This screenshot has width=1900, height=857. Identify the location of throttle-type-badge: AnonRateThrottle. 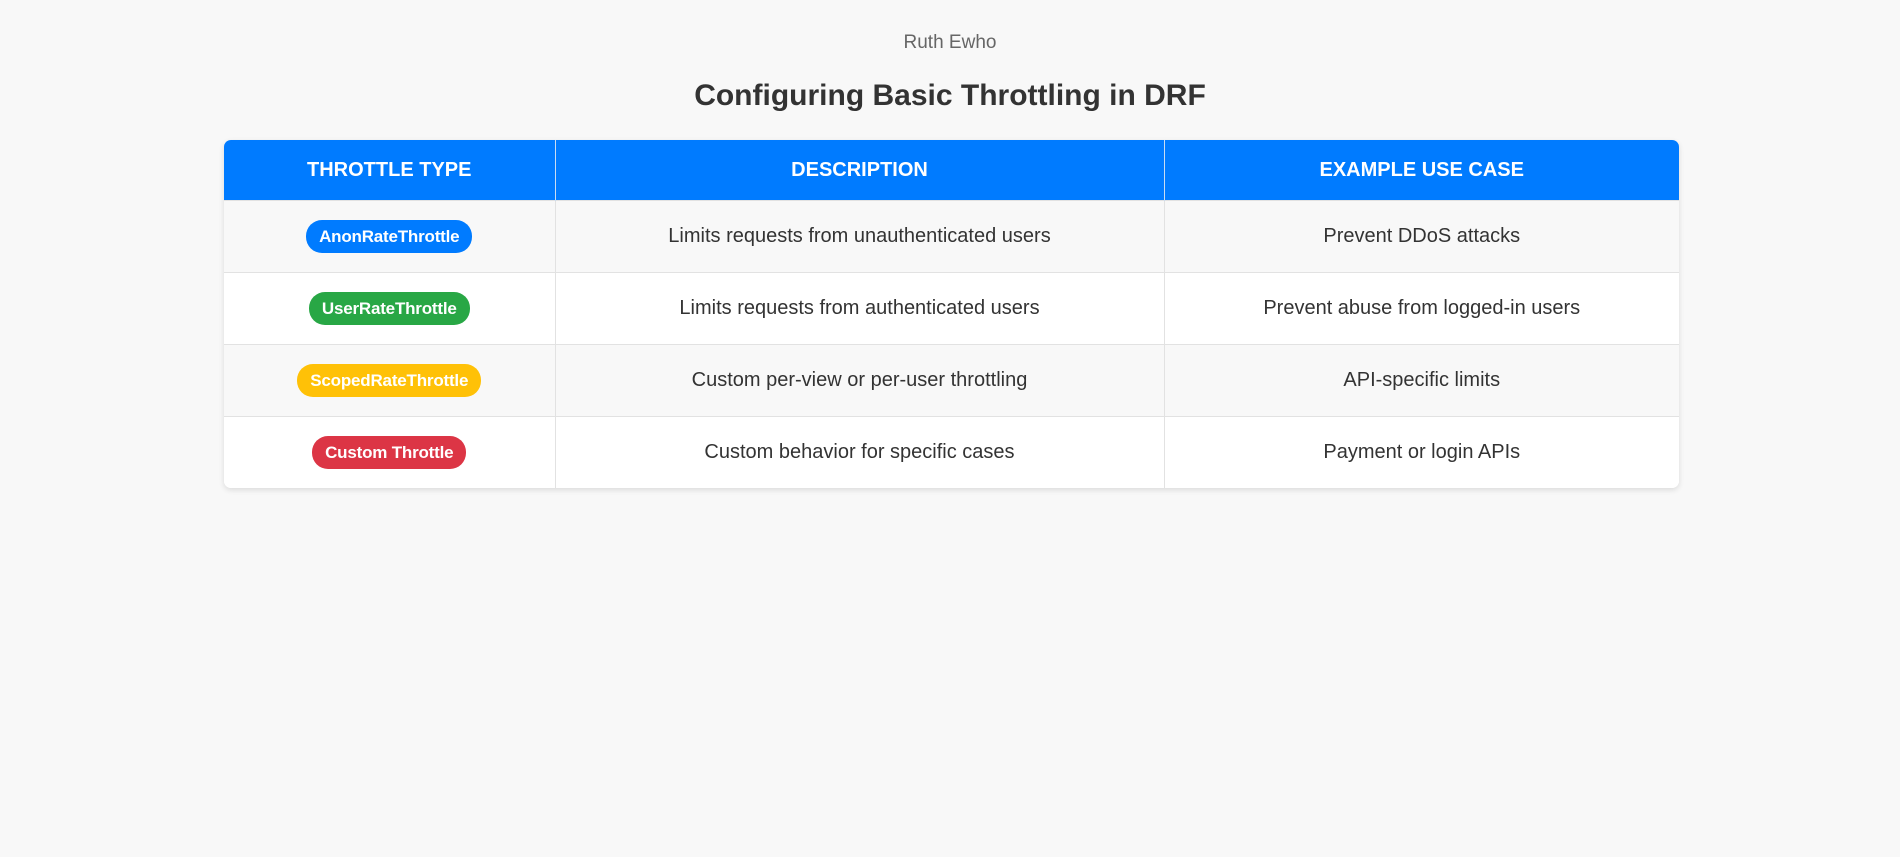
(389, 236).